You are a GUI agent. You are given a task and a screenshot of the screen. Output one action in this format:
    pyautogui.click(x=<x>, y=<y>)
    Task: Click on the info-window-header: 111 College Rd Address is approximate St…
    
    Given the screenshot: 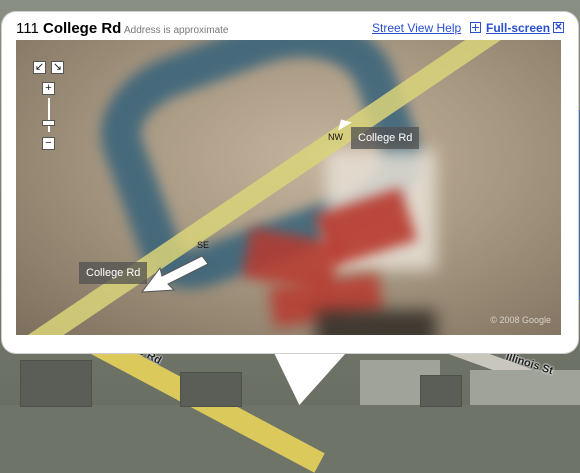 What is the action you would take?
    pyautogui.click(x=290, y=29)
    